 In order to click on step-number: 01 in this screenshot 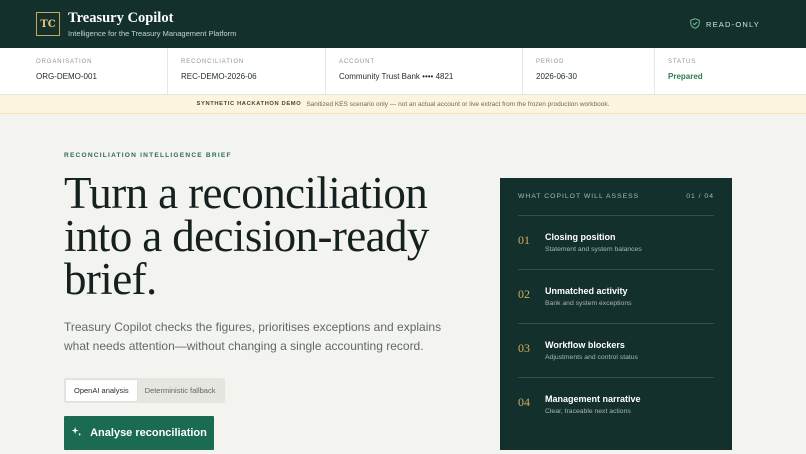, I will do `click(524, 240)`.